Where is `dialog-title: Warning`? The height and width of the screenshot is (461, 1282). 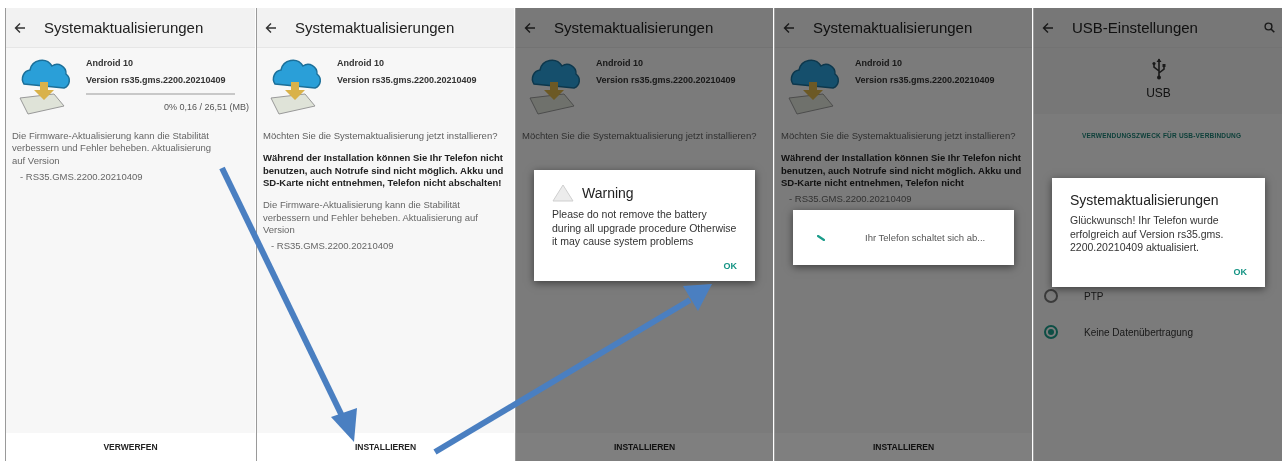
dialog-title: Warning is located at coordinates (608, 193).